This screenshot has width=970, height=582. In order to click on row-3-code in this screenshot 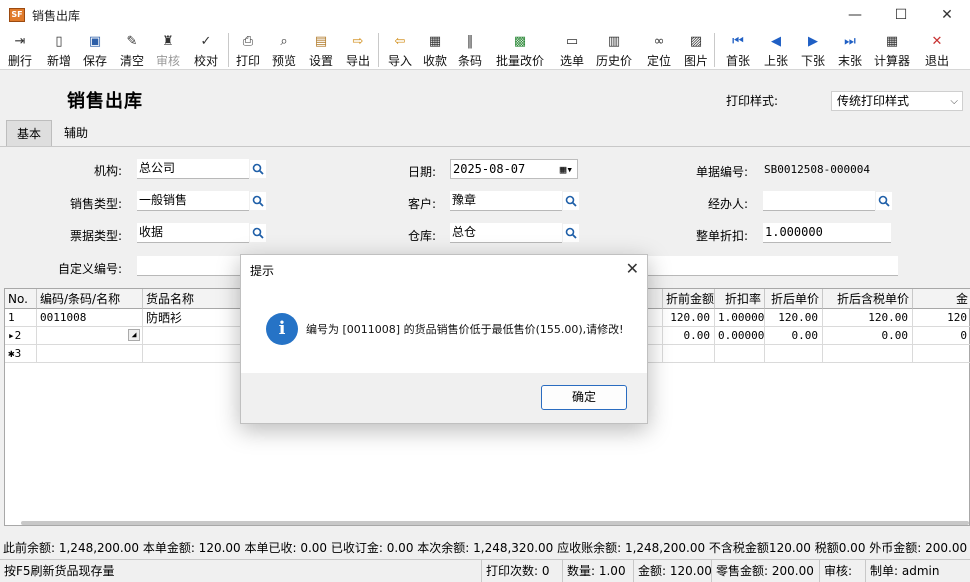, I will do `click(90, 354)`.